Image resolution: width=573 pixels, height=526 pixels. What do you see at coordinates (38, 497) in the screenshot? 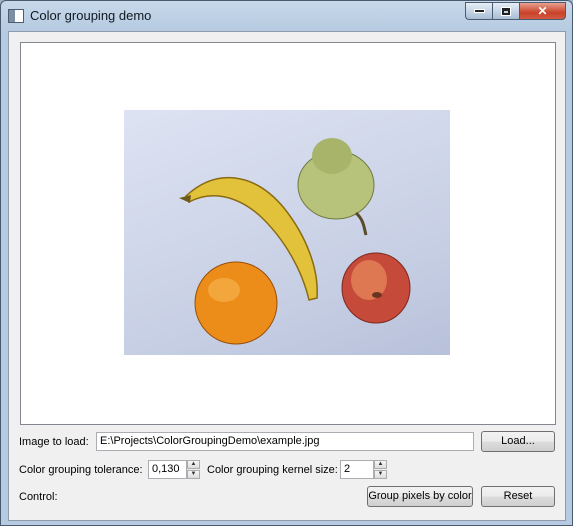
I see `control-label: Control:` at bounding box center [38, 497].